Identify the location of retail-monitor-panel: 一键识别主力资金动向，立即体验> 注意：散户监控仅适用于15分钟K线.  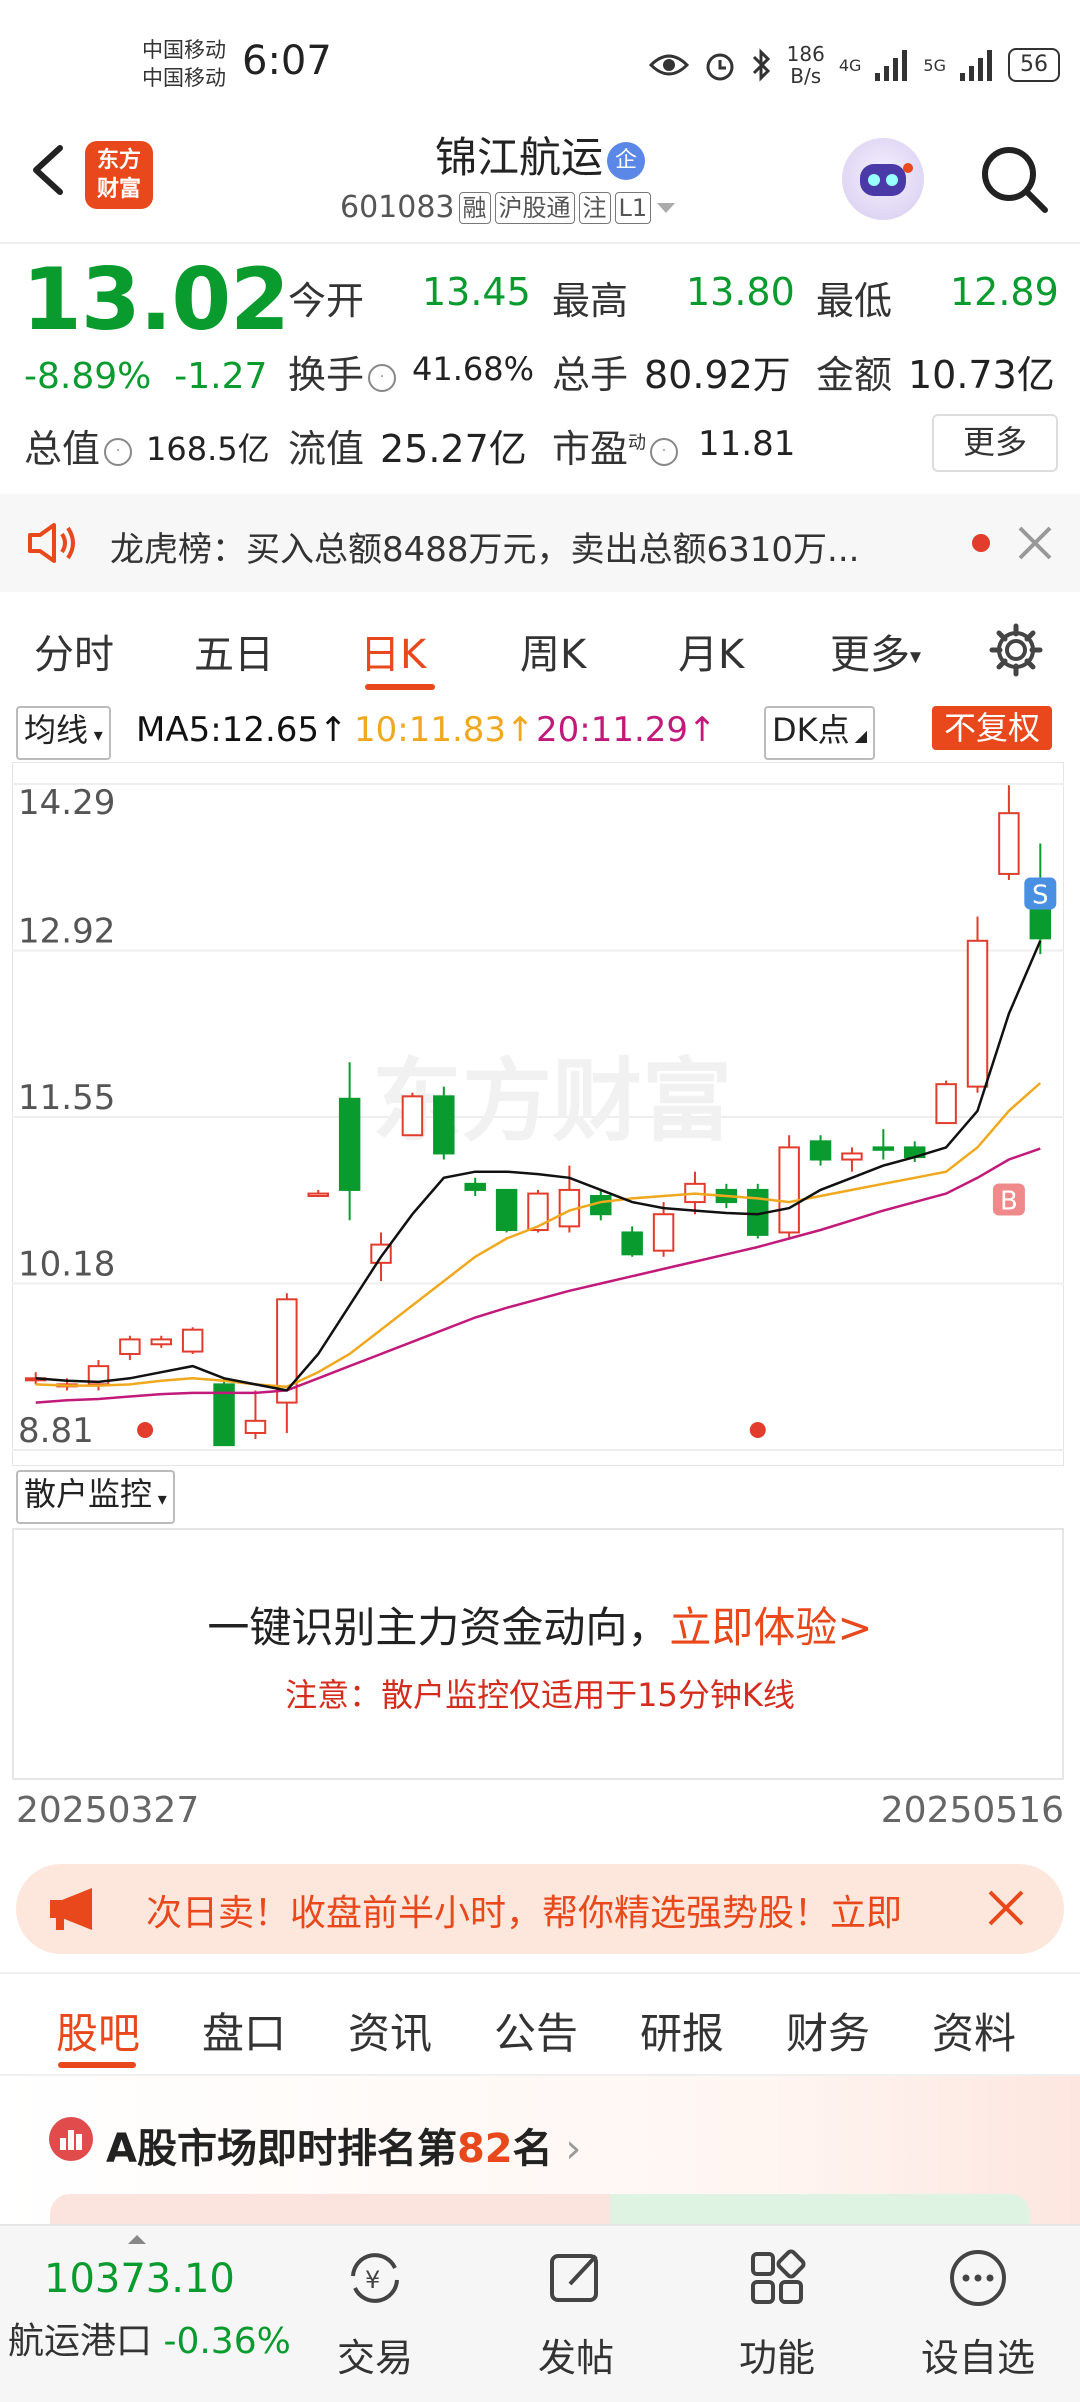
(538, 1654).